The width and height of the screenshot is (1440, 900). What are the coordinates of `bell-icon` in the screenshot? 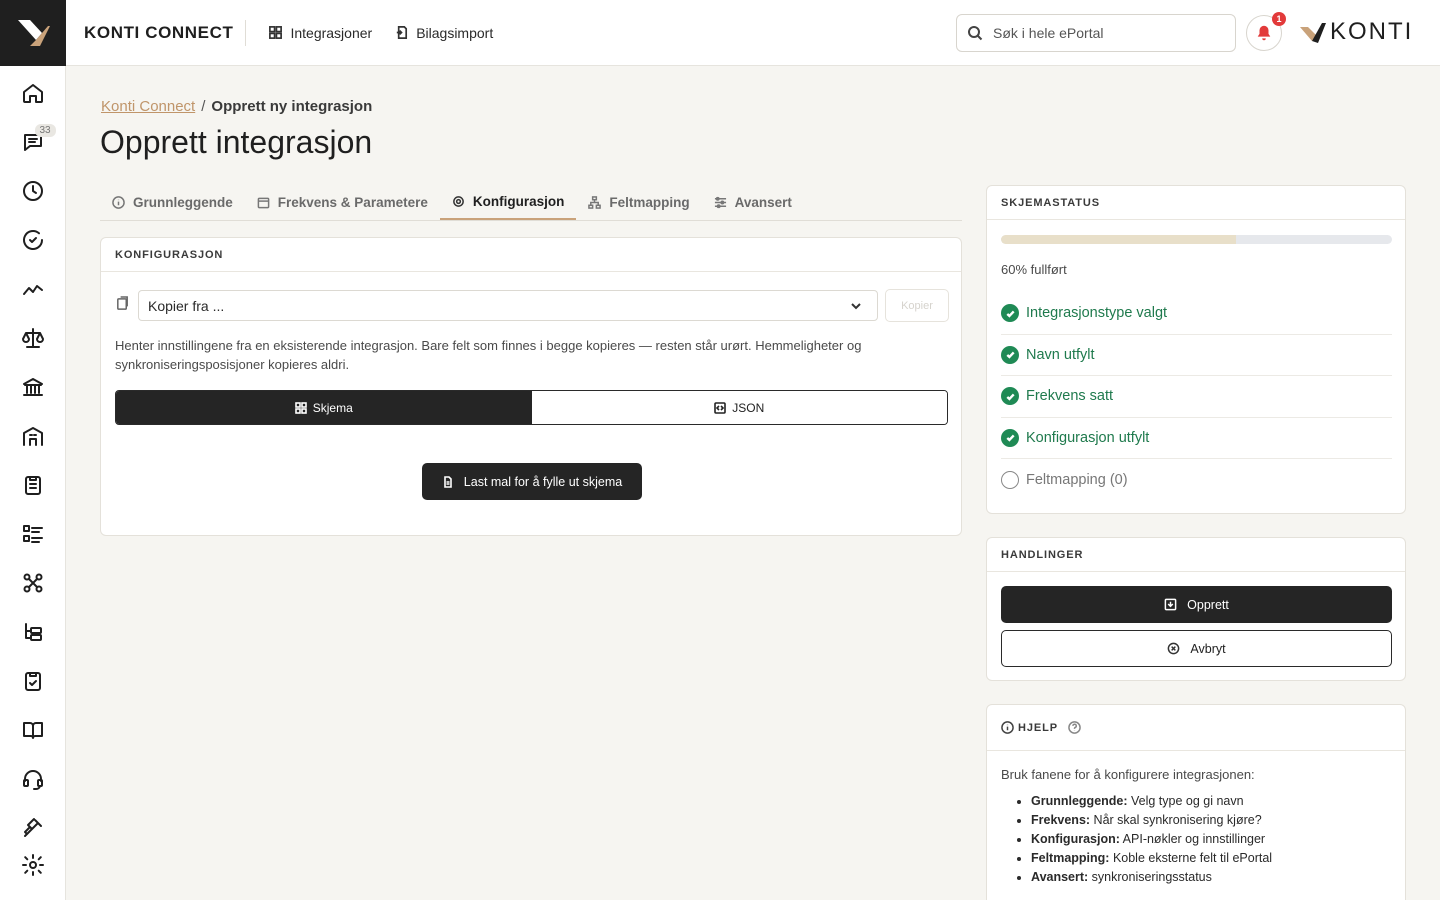 It's located at (1264, 33).